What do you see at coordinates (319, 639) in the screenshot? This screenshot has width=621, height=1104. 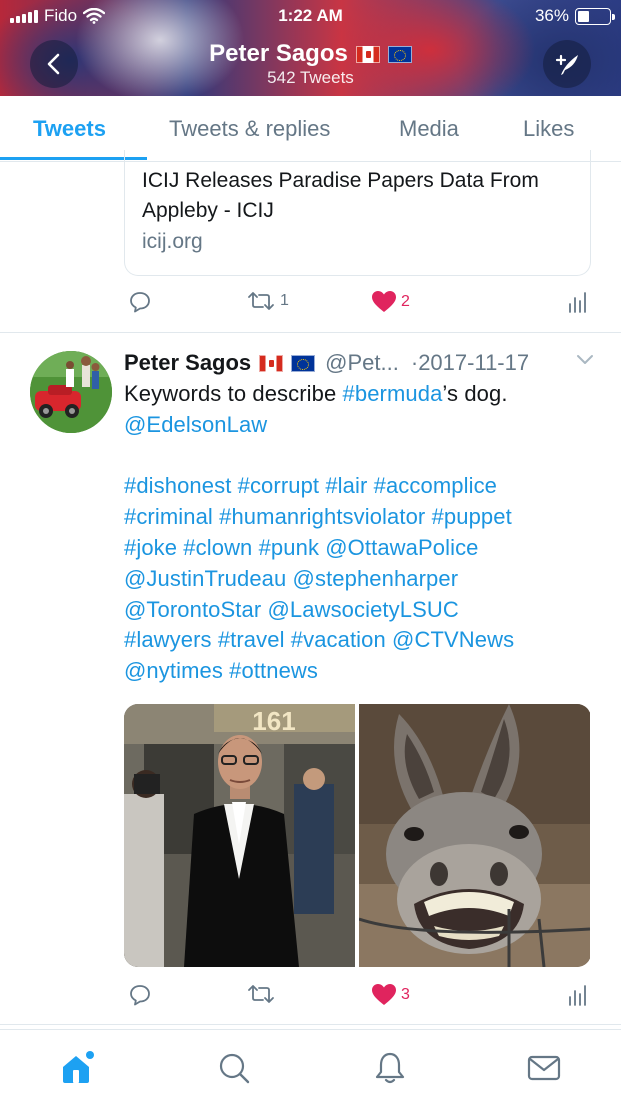 I see `tweet-link: #lawyers #travel #vacation @CTVNews` at bounding box center [319, 639].